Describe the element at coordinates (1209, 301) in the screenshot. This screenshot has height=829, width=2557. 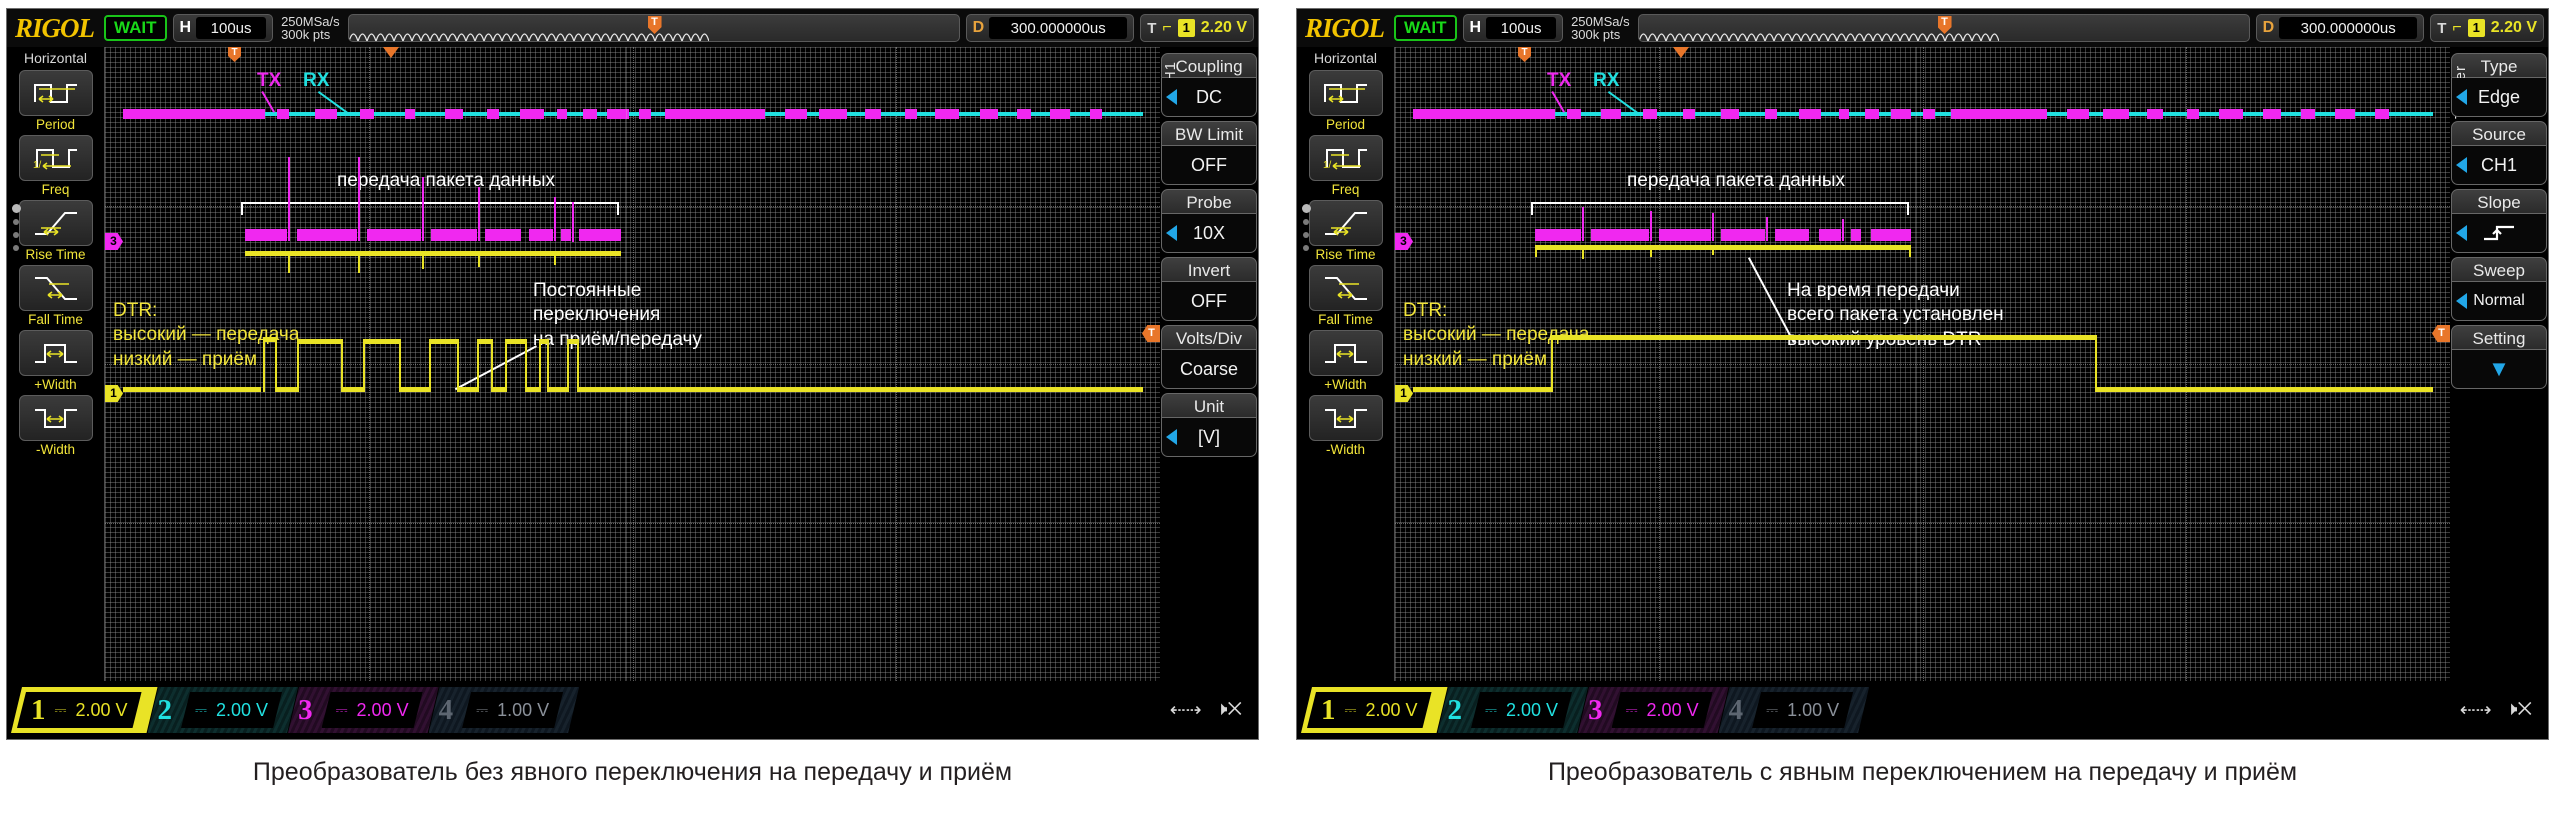
I see `menu-invert-value-box: OFF` at that location.